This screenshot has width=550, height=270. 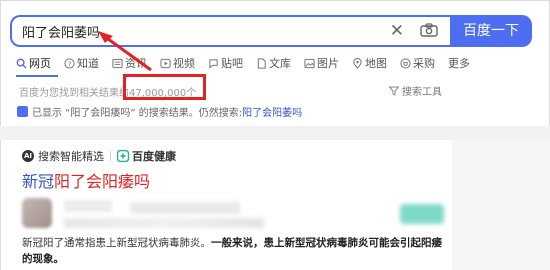 What do you see at coordinates (369, 63) in the screenshot?
I see `tab-map: 地图` at bounding box center [369, 63].